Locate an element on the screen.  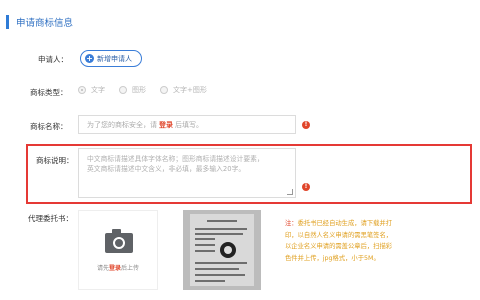
placeholder-text: 为了您的商标安全，请 is located at coordinates (122, 124).